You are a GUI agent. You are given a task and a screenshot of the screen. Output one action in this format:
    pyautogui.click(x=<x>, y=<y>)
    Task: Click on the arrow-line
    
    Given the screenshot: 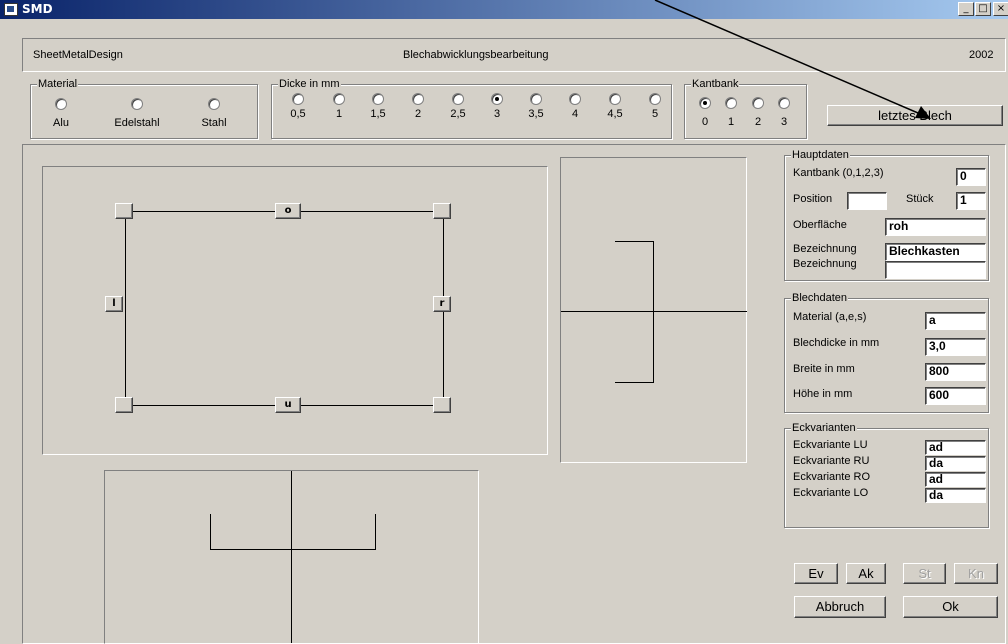 What is the action you would take?
    pyautogui.click(x=790, y=58)
    